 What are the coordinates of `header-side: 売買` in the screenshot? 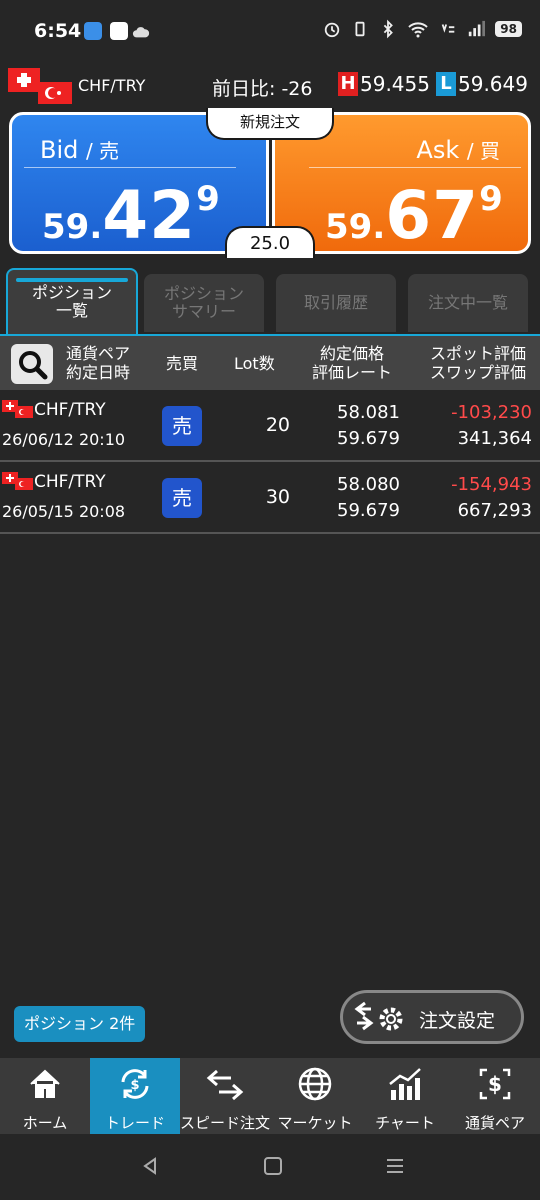 It's located at (182, 363).